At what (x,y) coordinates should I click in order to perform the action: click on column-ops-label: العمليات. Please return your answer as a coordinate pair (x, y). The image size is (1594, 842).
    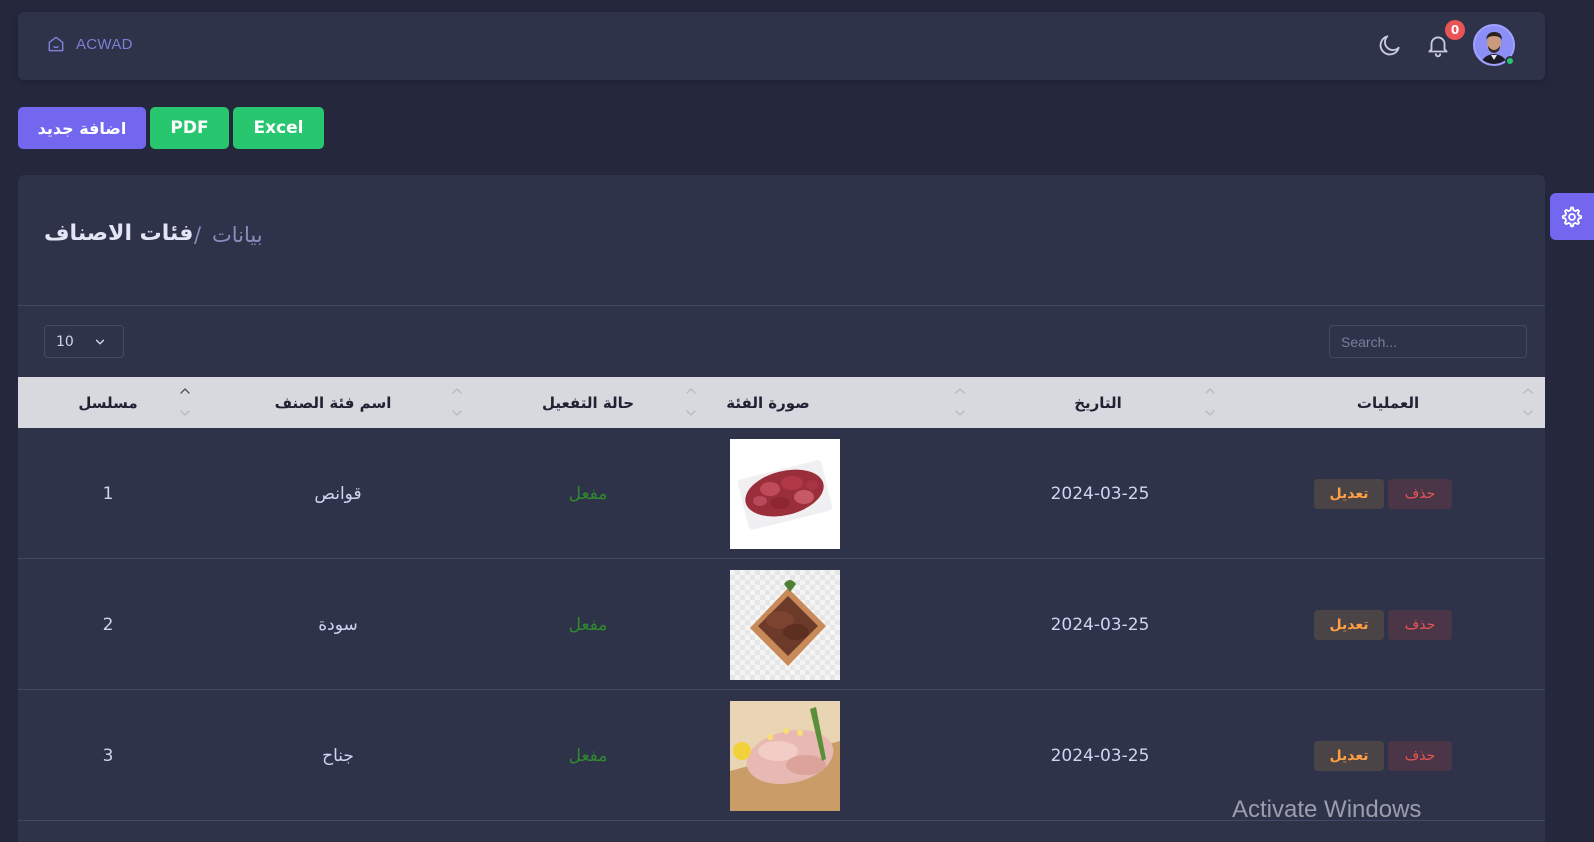
    Looking at the image, I should click on (1388, 402).